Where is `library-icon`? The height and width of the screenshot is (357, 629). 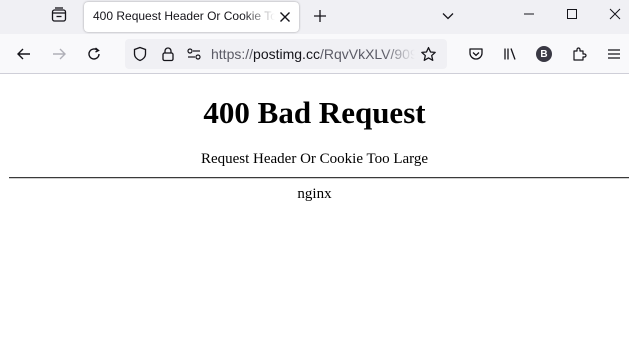 library-icon is located at coordinates (510, 54).